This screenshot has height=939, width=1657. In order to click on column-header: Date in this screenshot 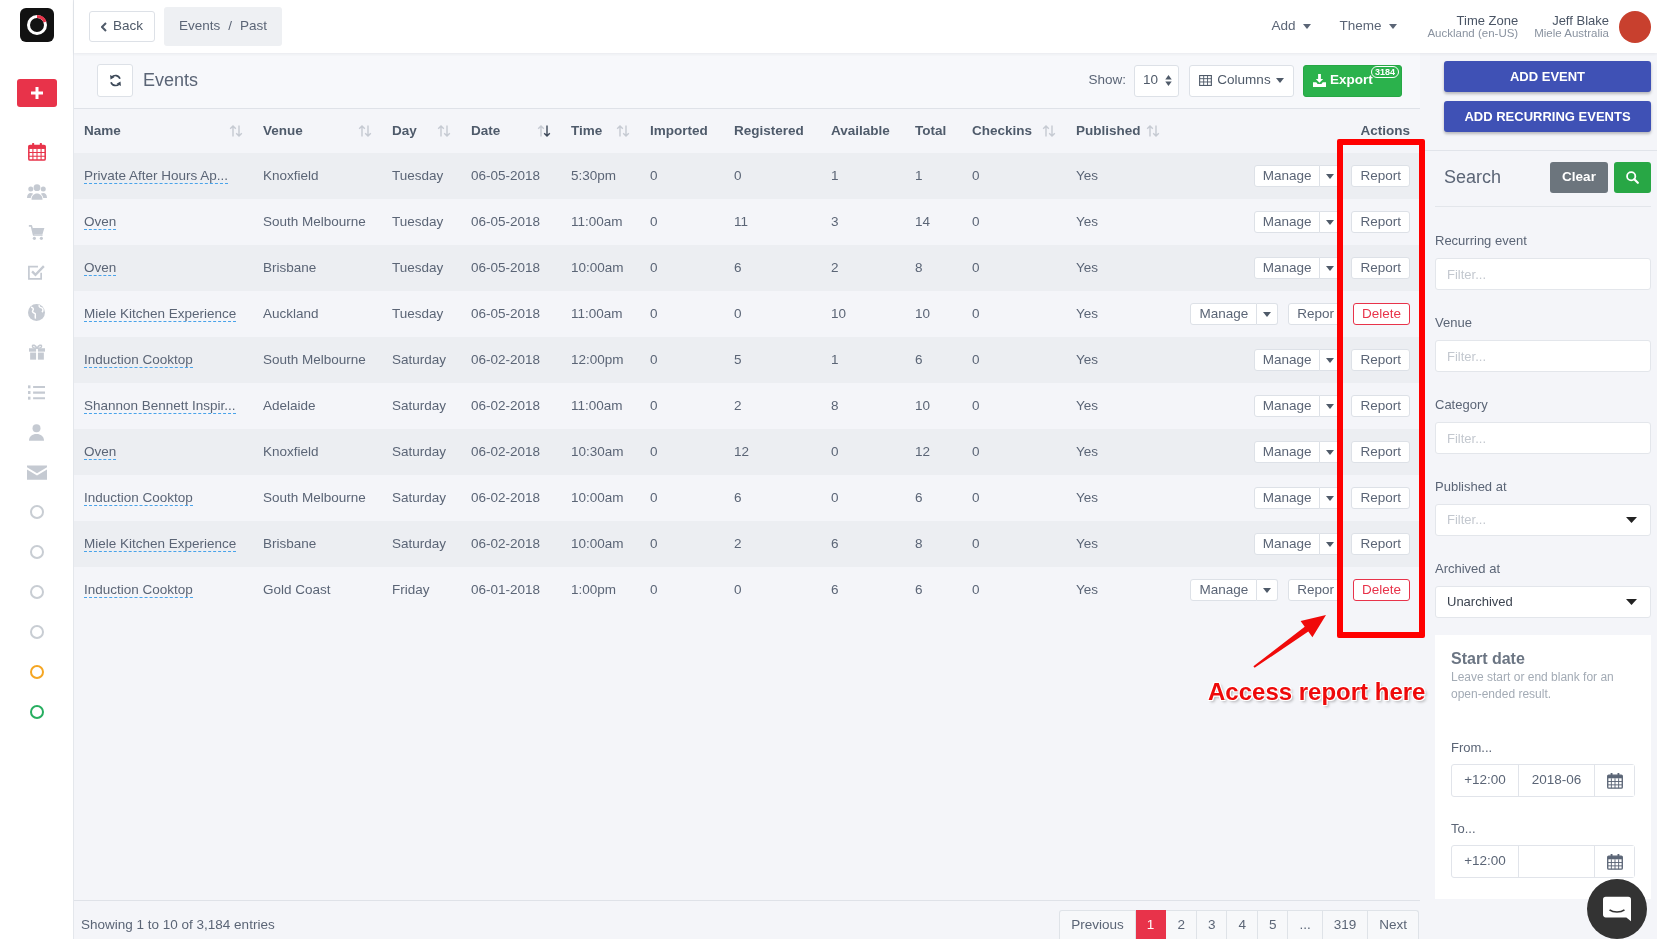, I will do `click(486, 131)`.